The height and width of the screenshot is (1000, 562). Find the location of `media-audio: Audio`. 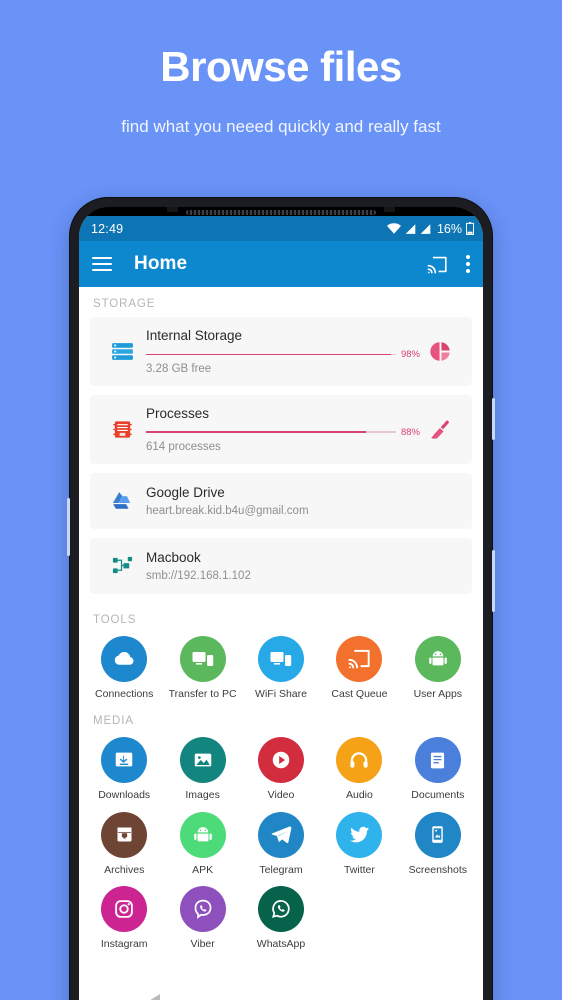

media-audio: Audio is located at coordinates (359, 769).